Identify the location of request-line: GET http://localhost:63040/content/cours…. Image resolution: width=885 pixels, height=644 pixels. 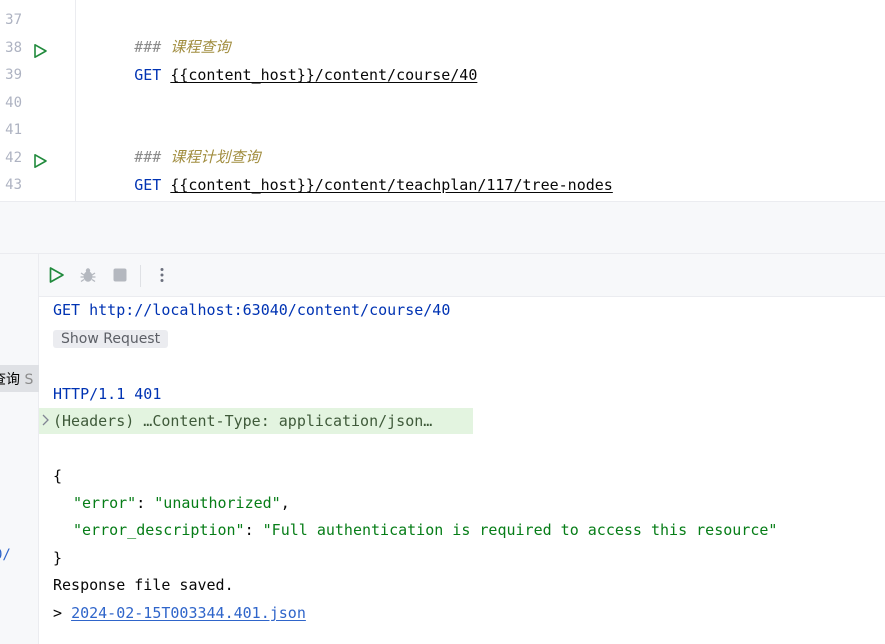
(252, 310).